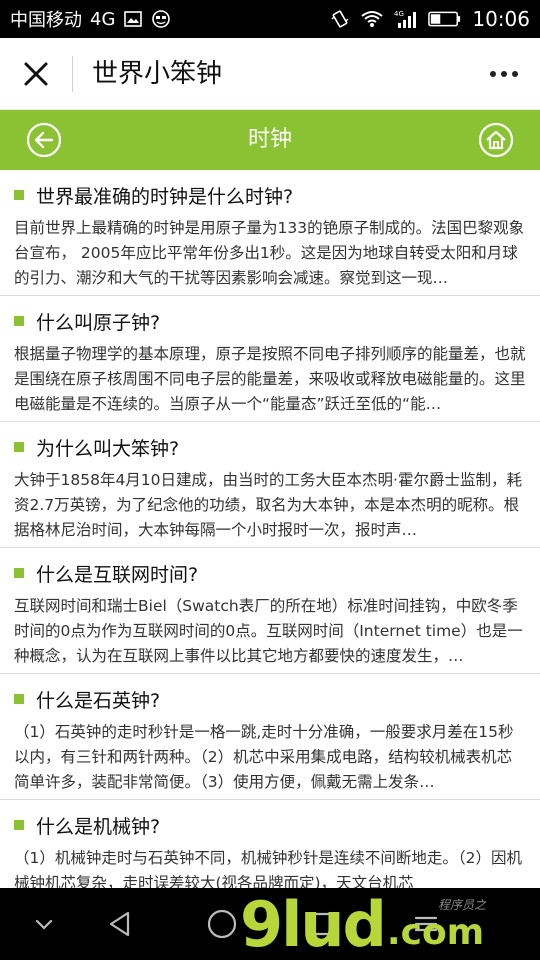 This screenshot has height=960, width=540. I want to click on circle-home-icon, so click(222, 924).